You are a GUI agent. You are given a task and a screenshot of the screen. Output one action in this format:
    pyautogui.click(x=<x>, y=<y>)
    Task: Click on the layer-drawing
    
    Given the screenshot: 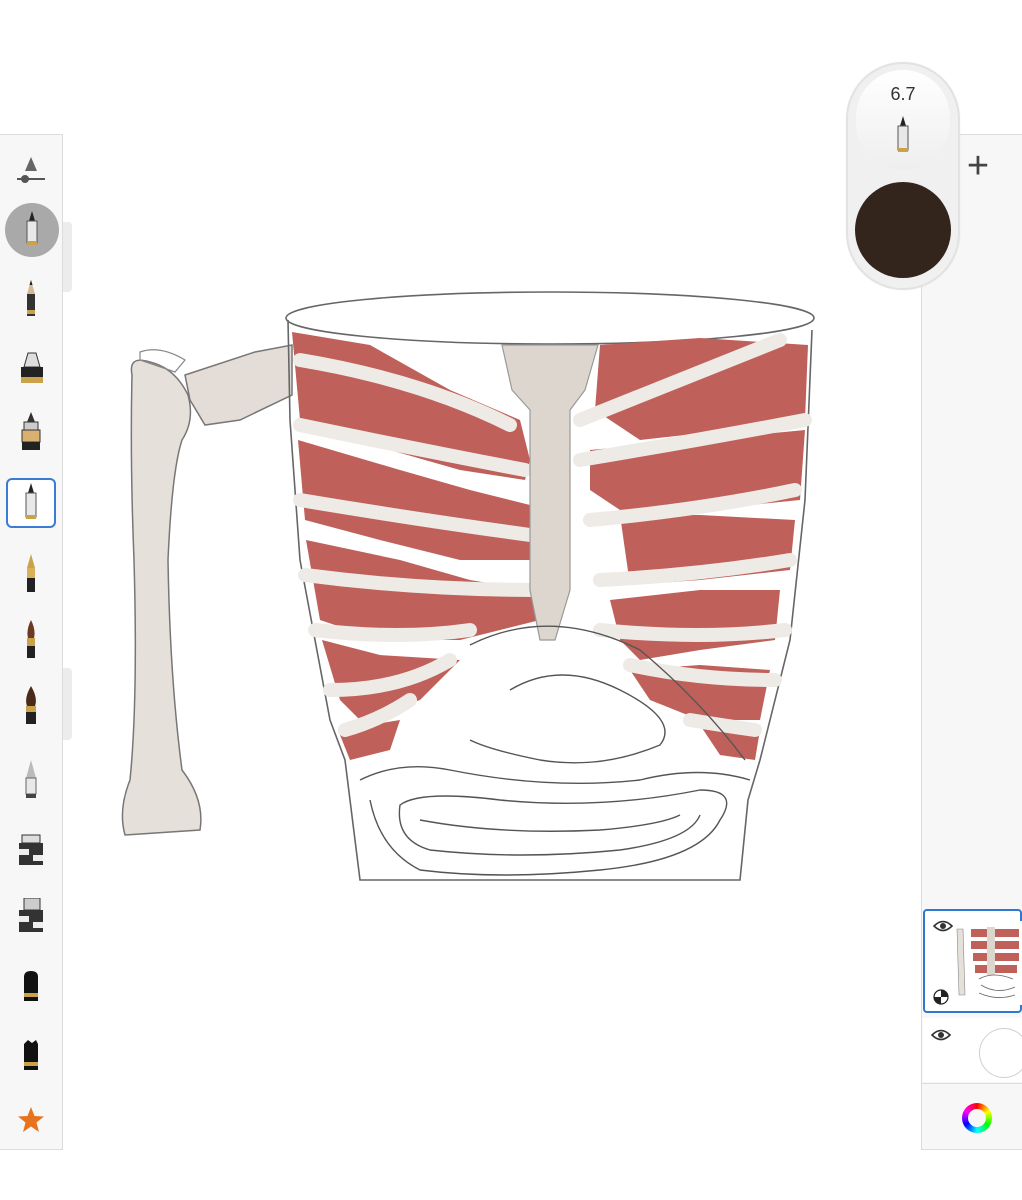 What is the action you would take?
    pyautogui.click(x=972, y=961)
    